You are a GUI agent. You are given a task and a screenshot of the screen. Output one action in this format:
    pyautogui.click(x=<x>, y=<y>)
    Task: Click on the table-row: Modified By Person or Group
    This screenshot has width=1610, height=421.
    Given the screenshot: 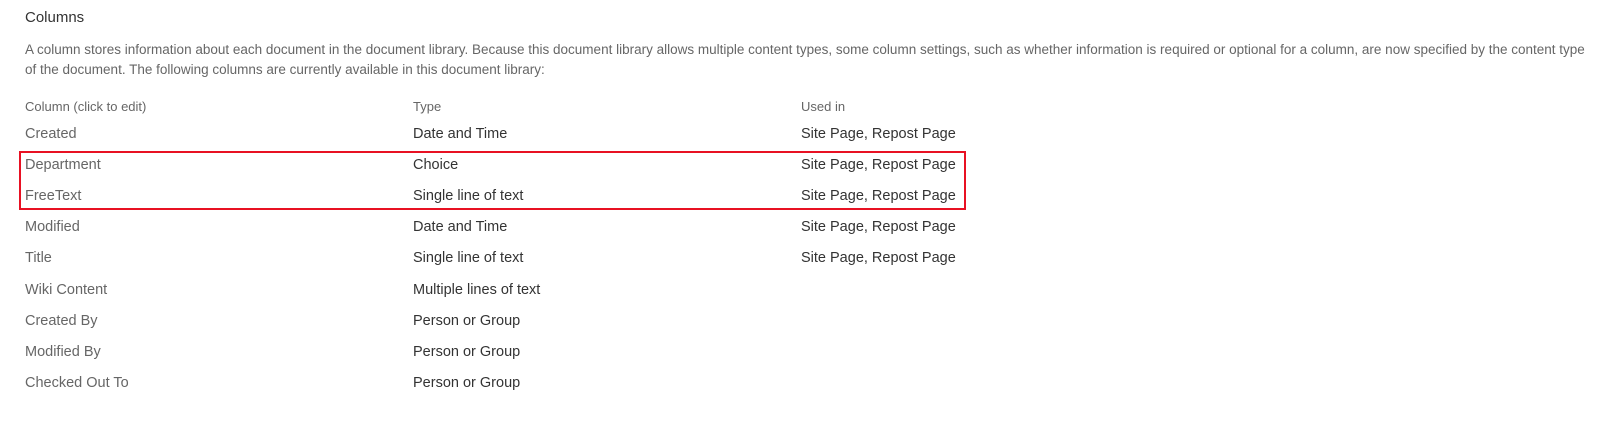 What is the action you would take?
    pyautogui.click(x=563, y=351)
    